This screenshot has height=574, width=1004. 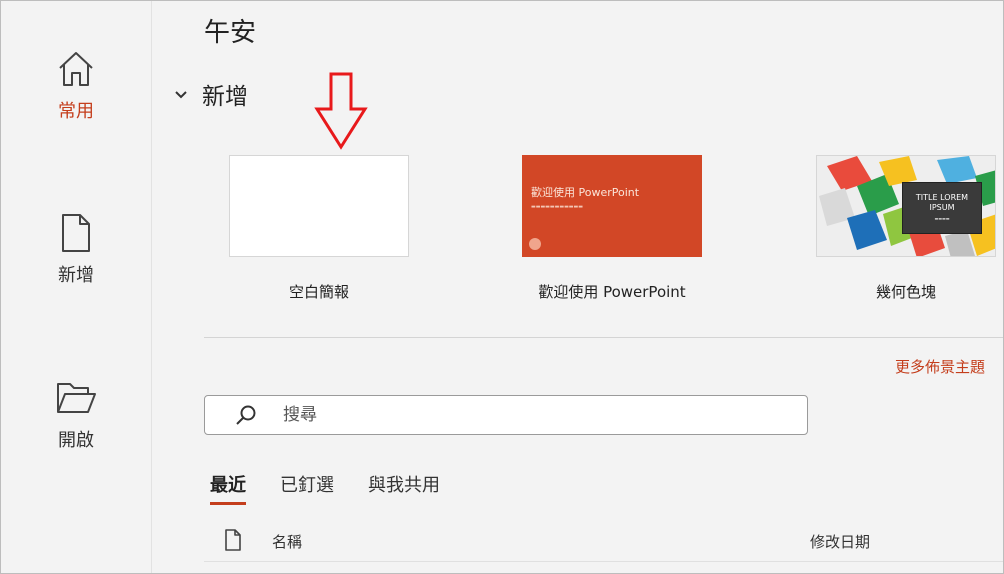 I want to click on sidebar-item-home: 常用, so click(x=76, y=85).